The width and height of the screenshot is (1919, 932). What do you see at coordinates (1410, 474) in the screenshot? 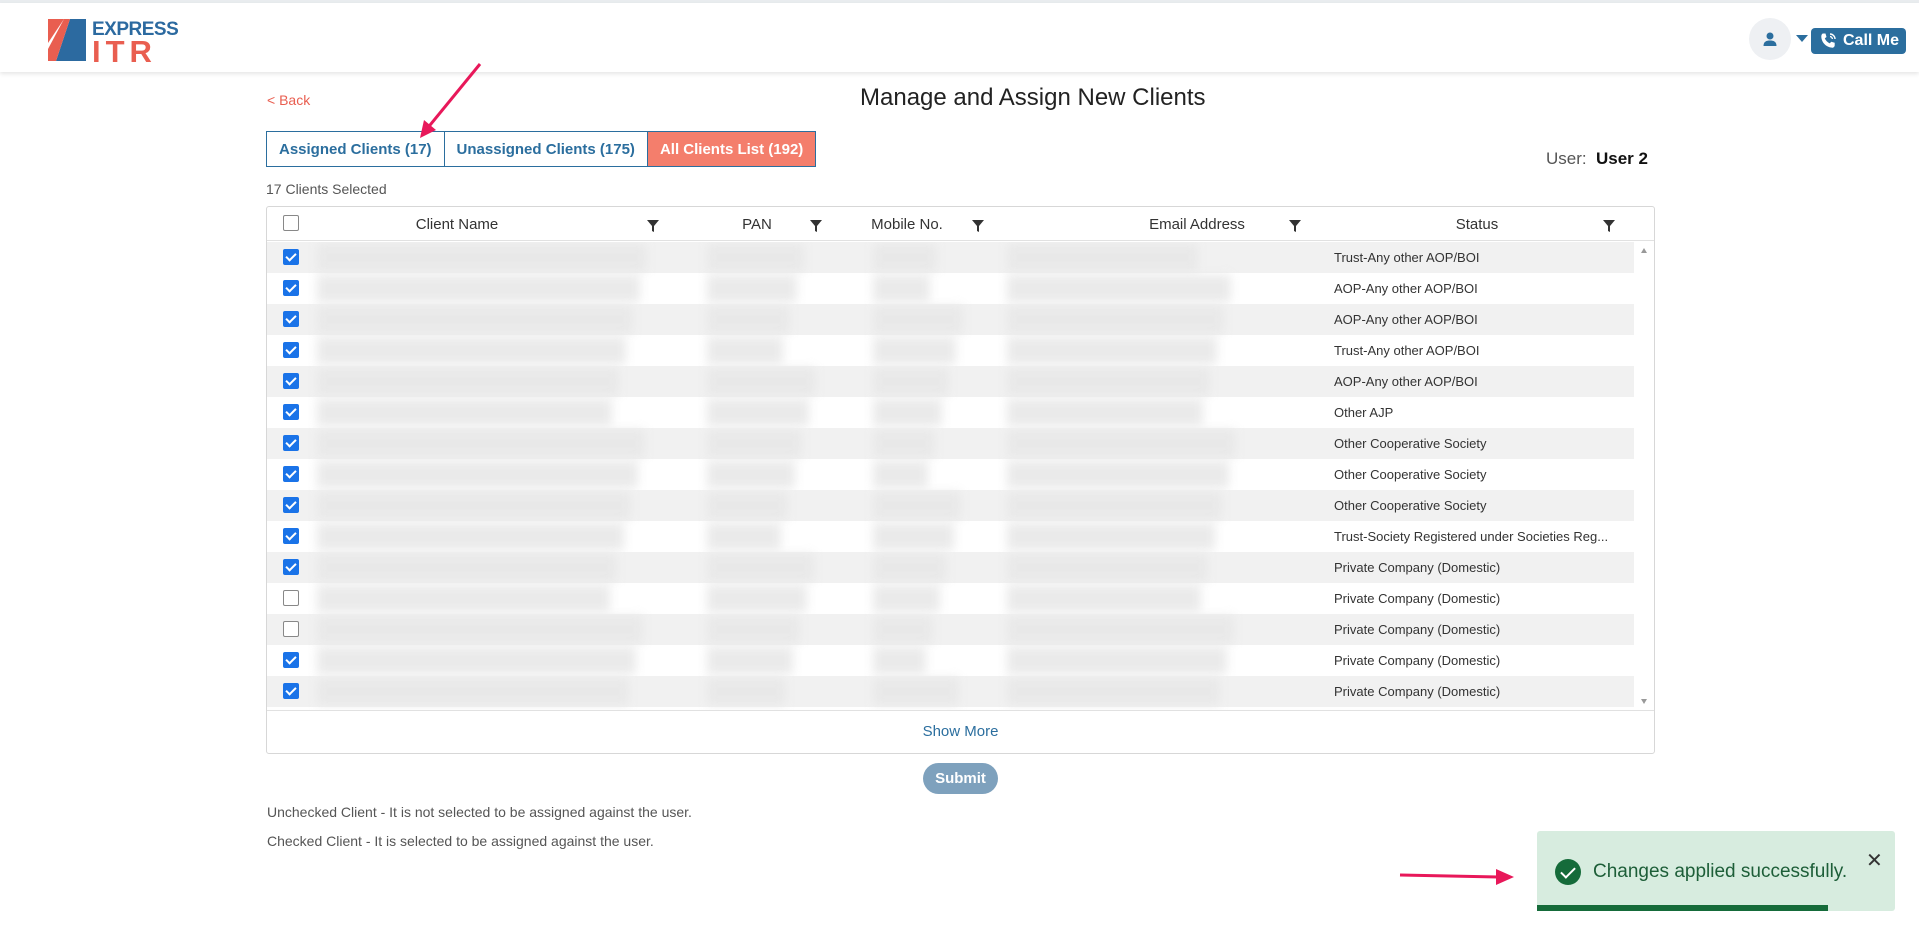
I see `status-cell: Other Cooperative Society` at bounding box center [1410, 474].